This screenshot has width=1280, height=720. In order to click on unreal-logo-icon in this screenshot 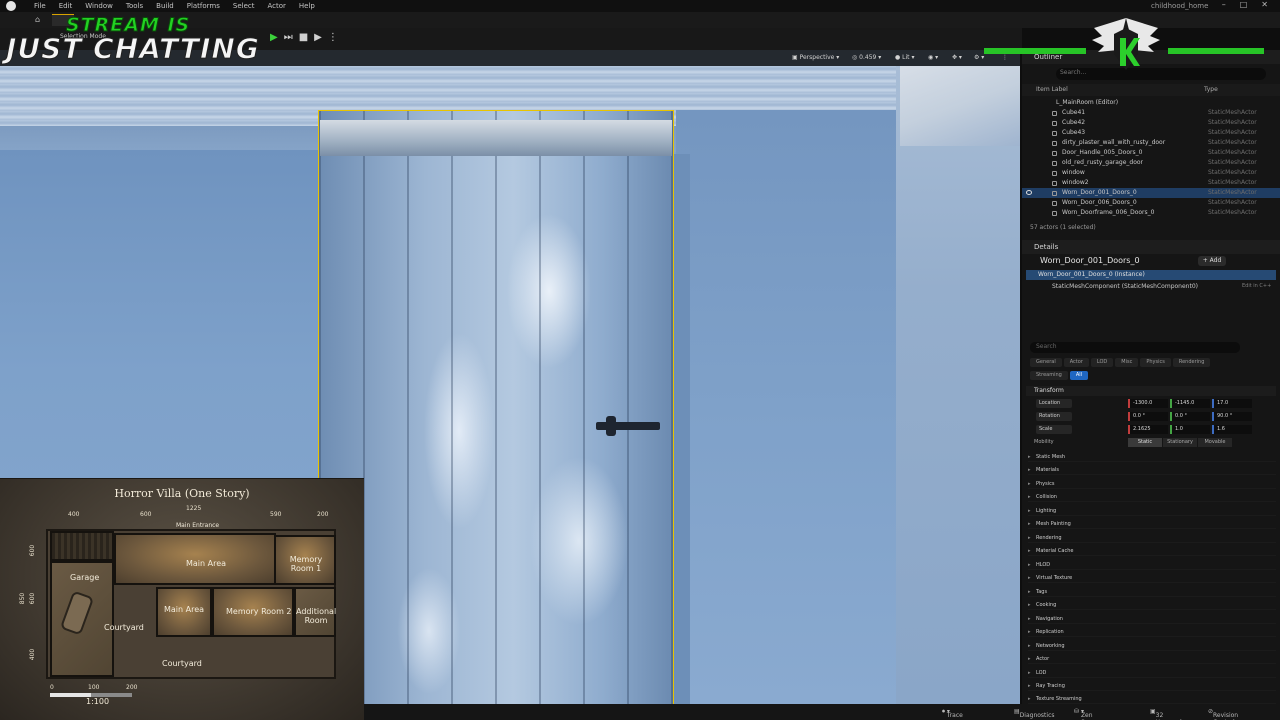, I will do `click(11, 6)`.